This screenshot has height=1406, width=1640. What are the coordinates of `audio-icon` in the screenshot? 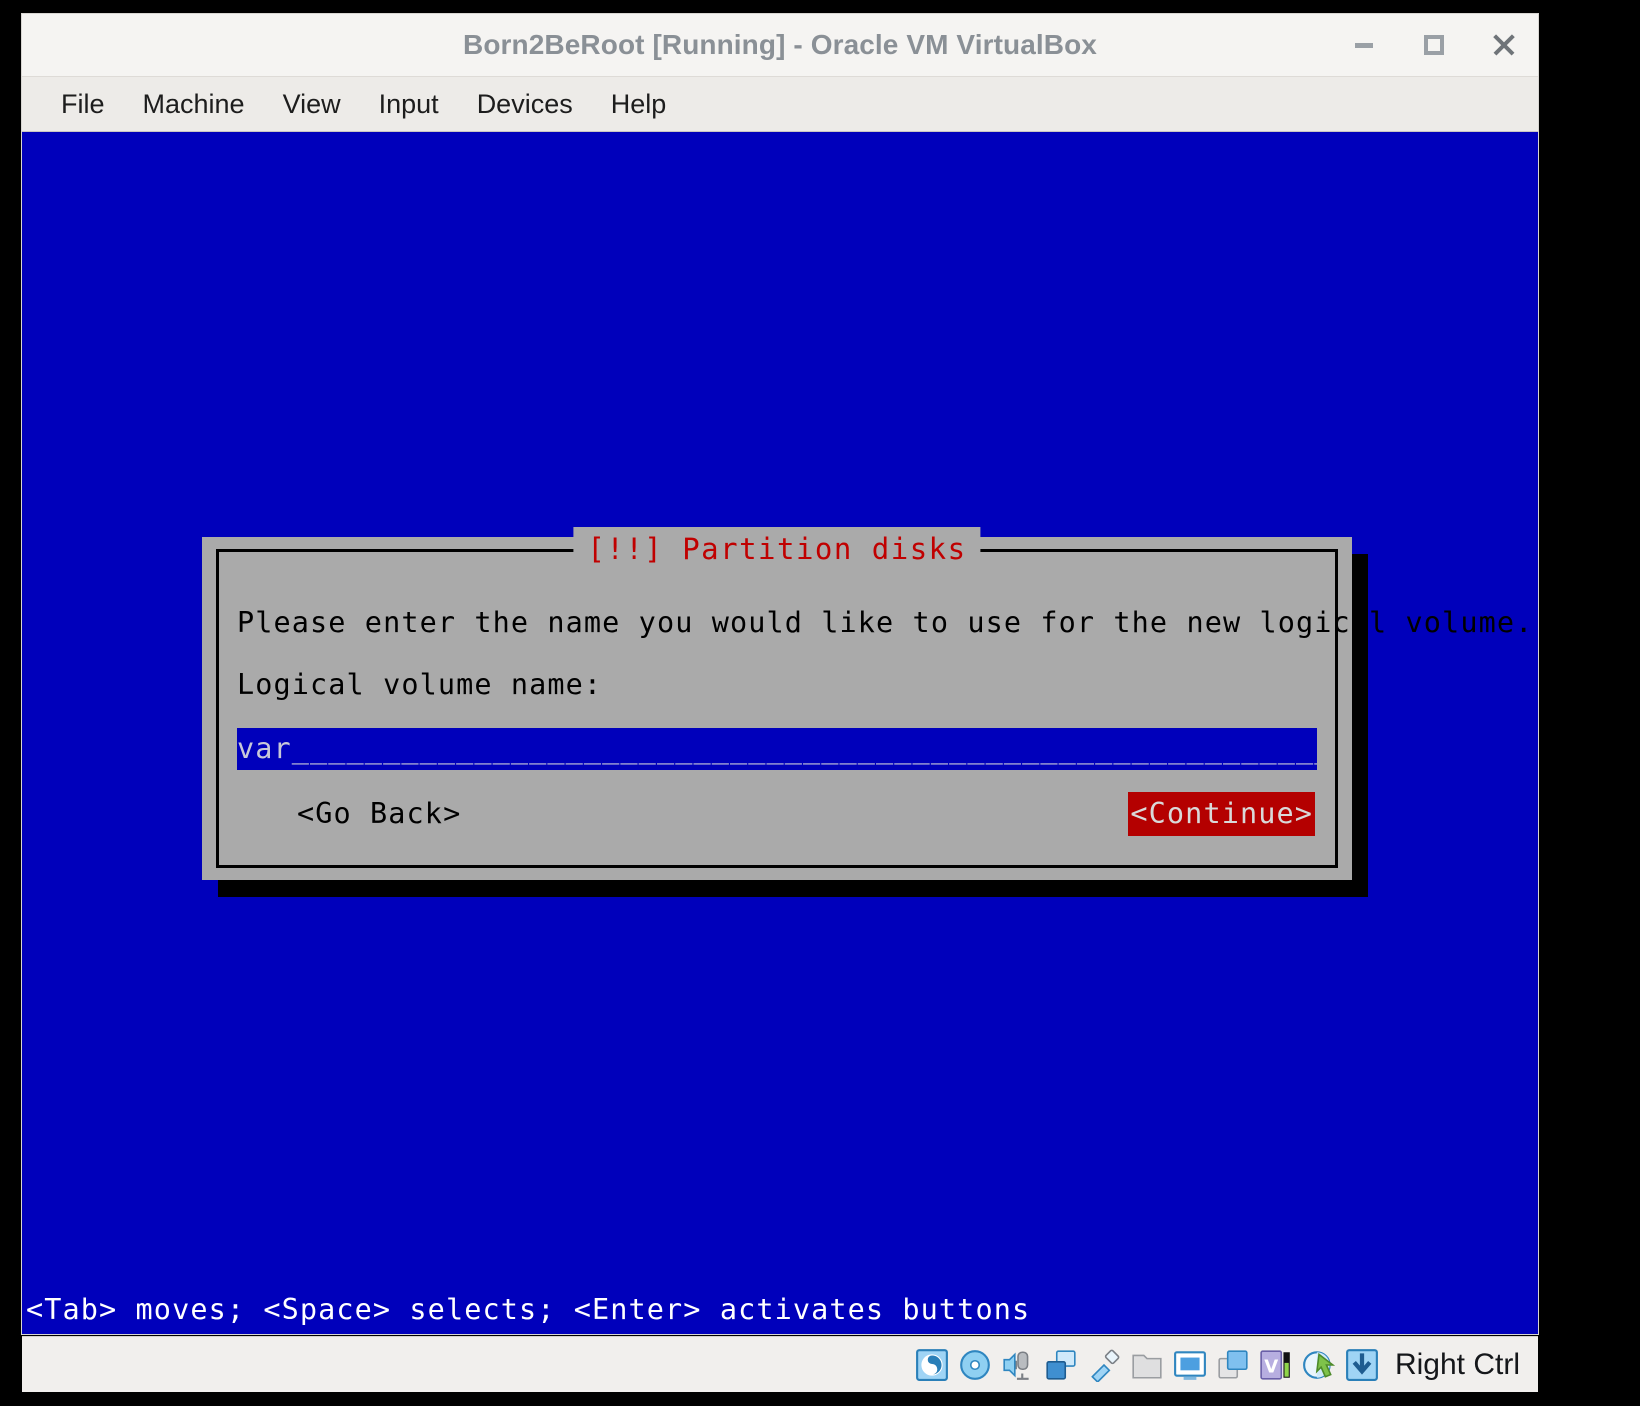 It's located at (1018, 1365).